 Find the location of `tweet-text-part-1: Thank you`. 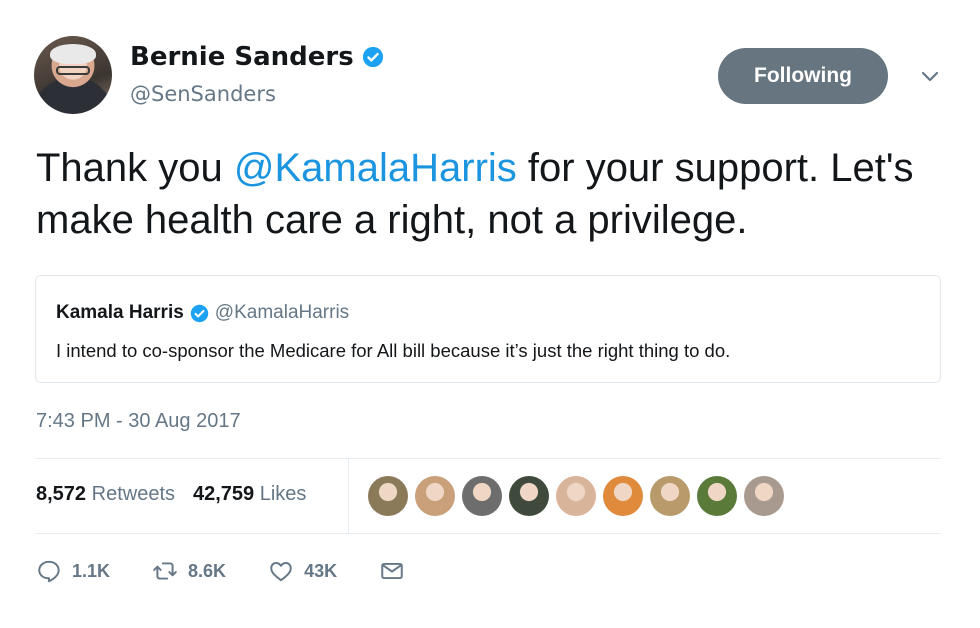

tweet-text-part-1: Thank you is located at coordinates (135, 168).